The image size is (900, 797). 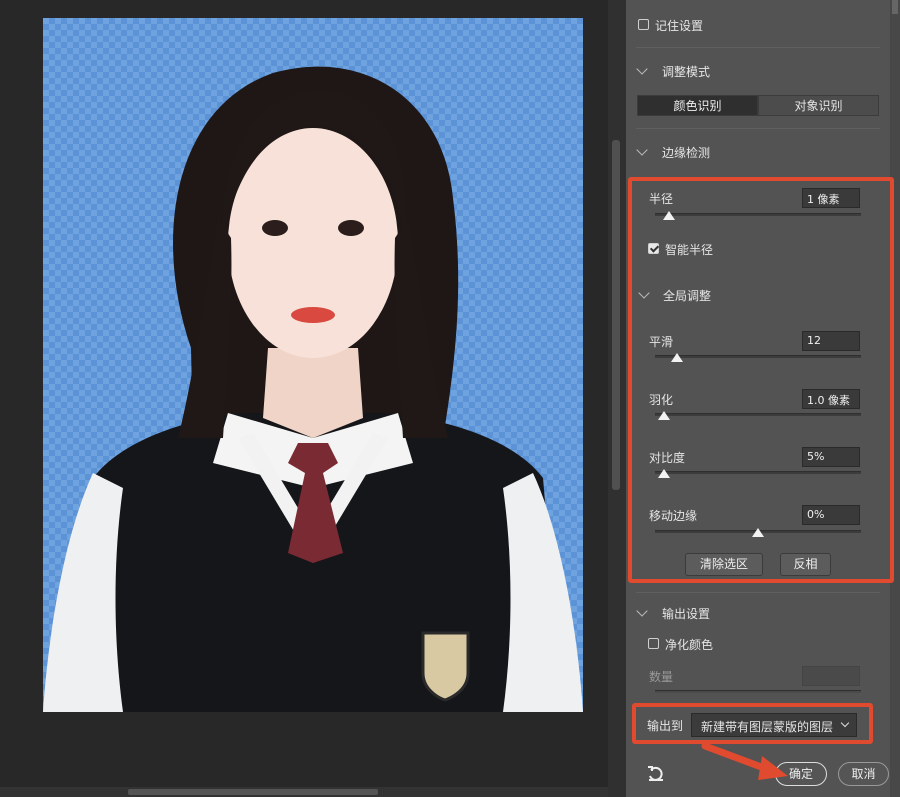 What do you see at coordinates (661, 677) in the screenshot?
I see `amount-label: 数量` at bounding box center [661, 677].